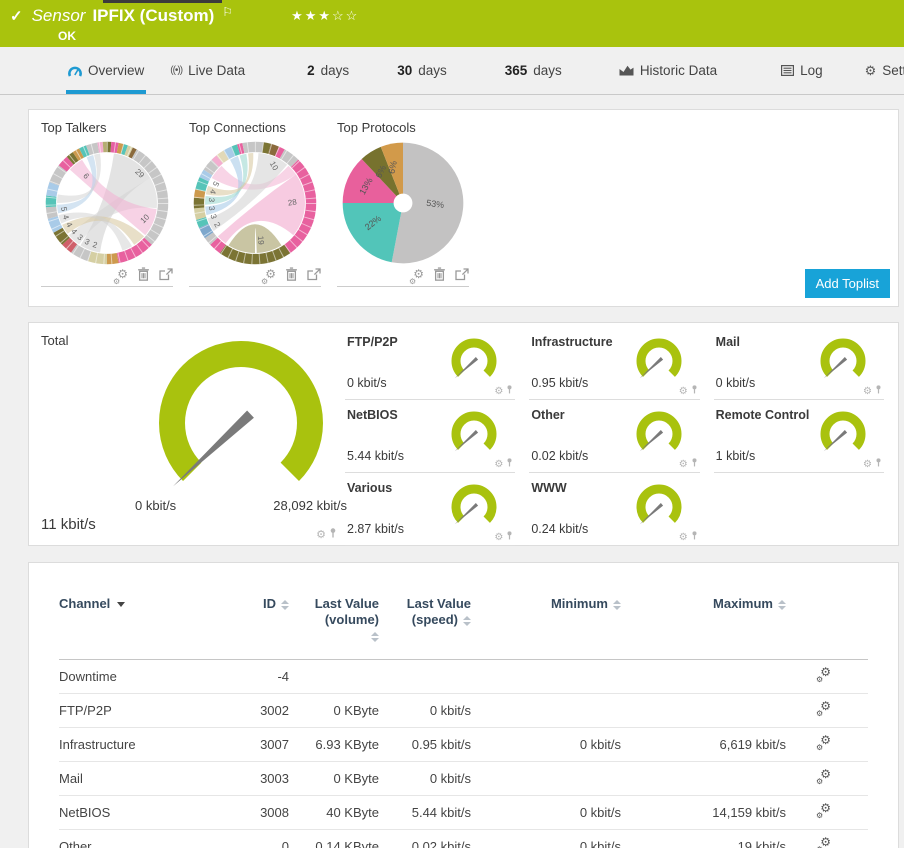 The width and height of the screenshot is (904, 848). I want to click on tab-settings: ⚙Settings, so click(884, 70).